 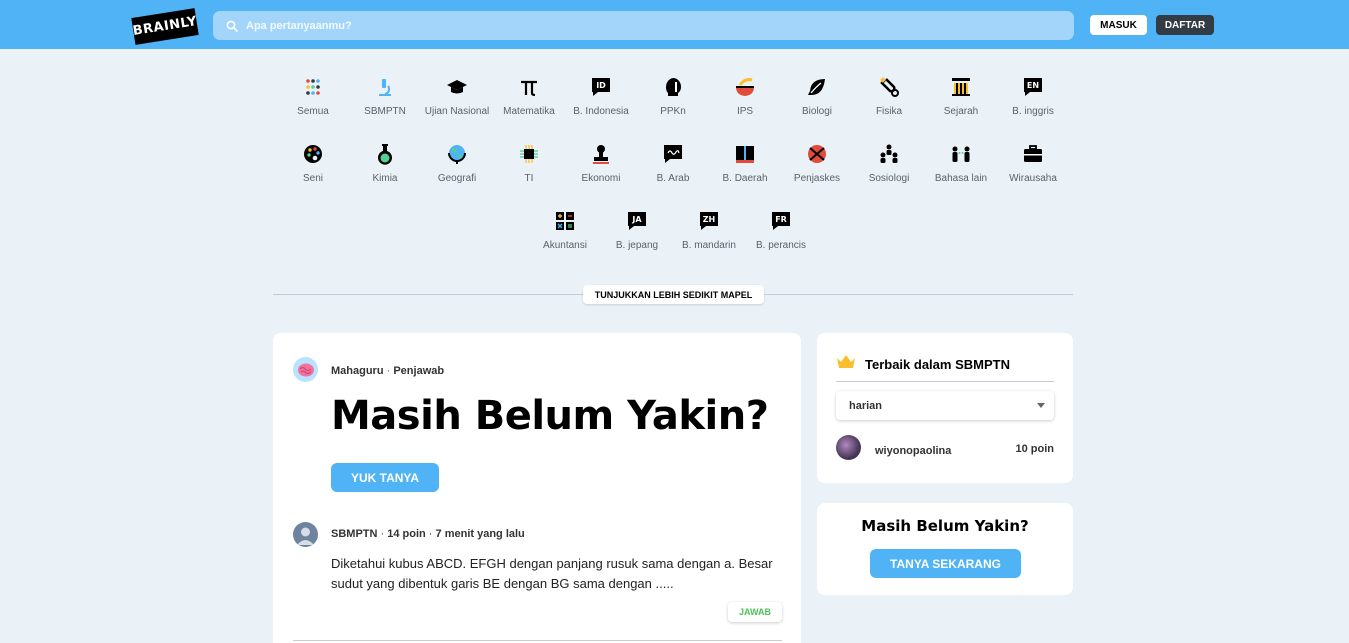 I want to click on stamp-icon, so click(x=601, y=154).